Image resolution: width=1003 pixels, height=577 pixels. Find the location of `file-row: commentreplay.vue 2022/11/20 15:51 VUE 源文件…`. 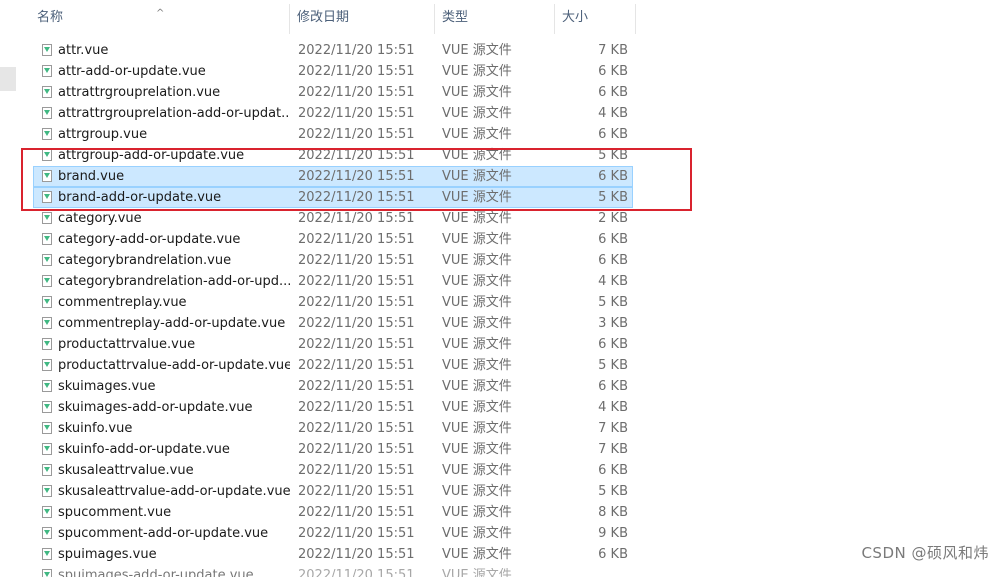

file-row: commentreplay.vue 2022/11/20 15:51 VUE 源文件… is located at coordinates (333, 302).